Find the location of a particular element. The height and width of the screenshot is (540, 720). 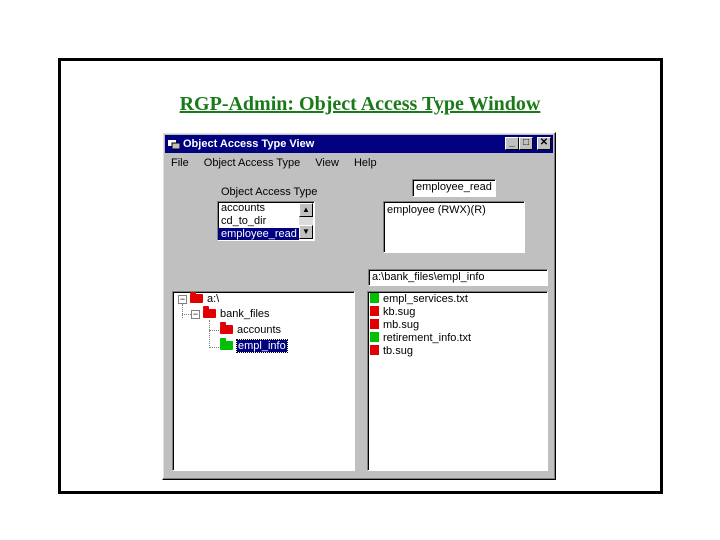

window-title: Object Access Type View is located at coordinates (249, 144).